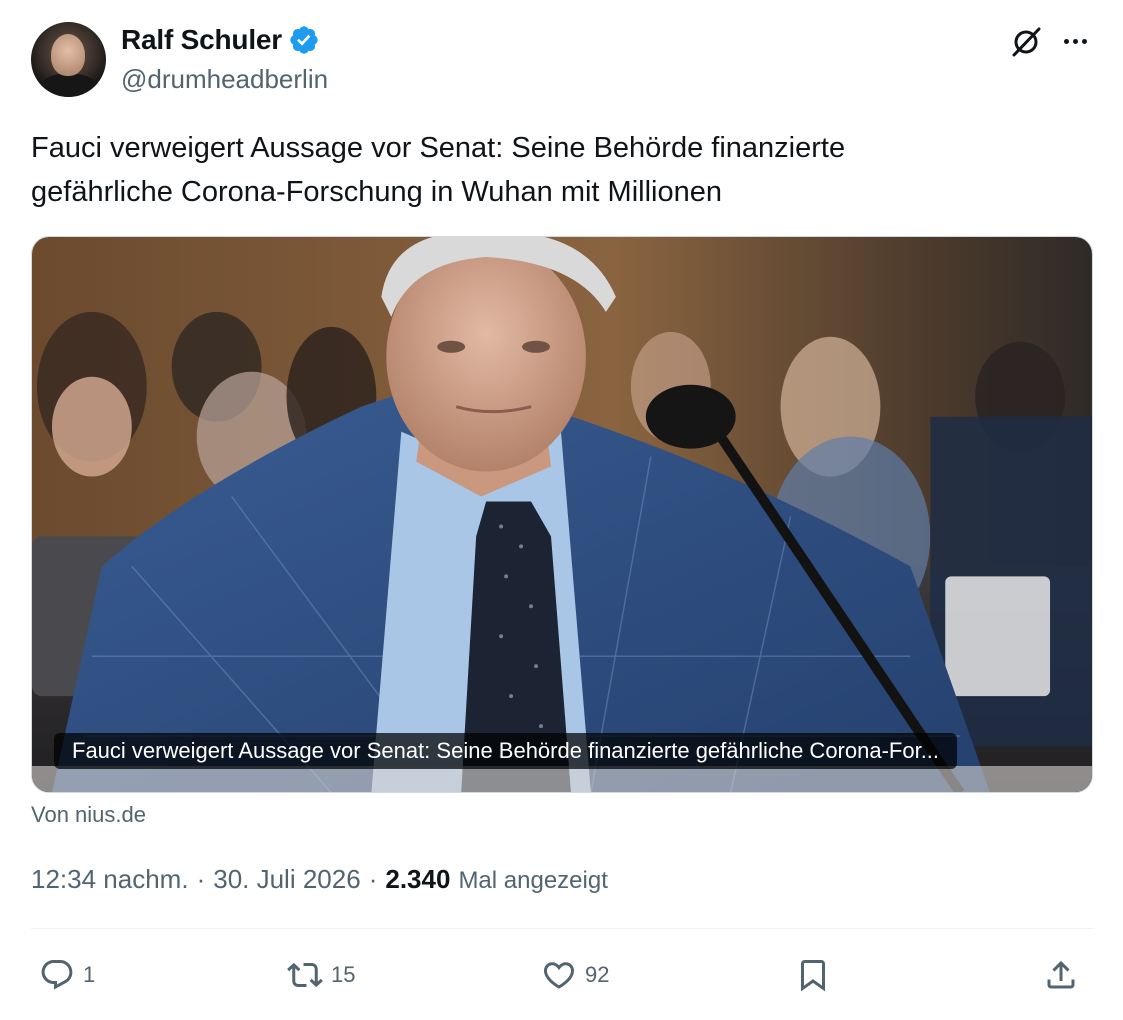 This screenshot has height=1020, width=1123. I want to click on grok-icon, so click(1026, 42).